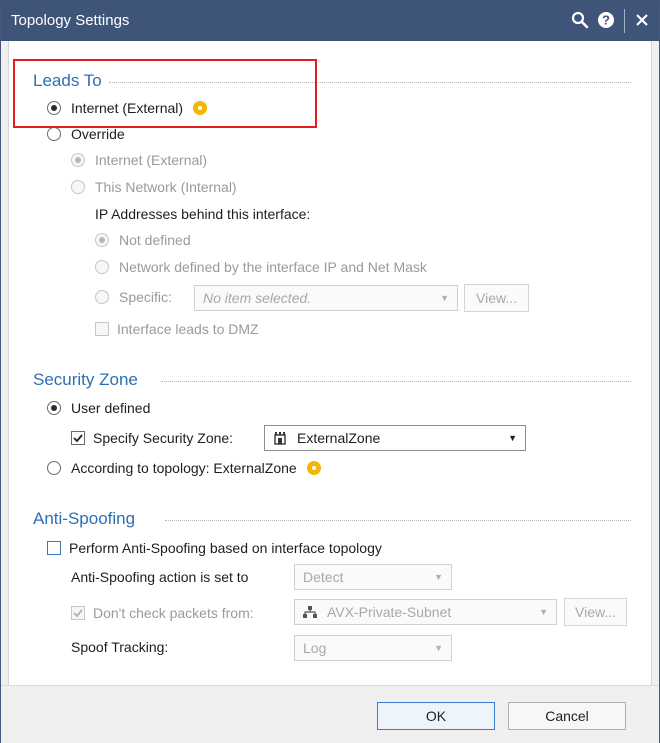  I want to click on security-zone-heading: Security Zone, so click(85, 379).